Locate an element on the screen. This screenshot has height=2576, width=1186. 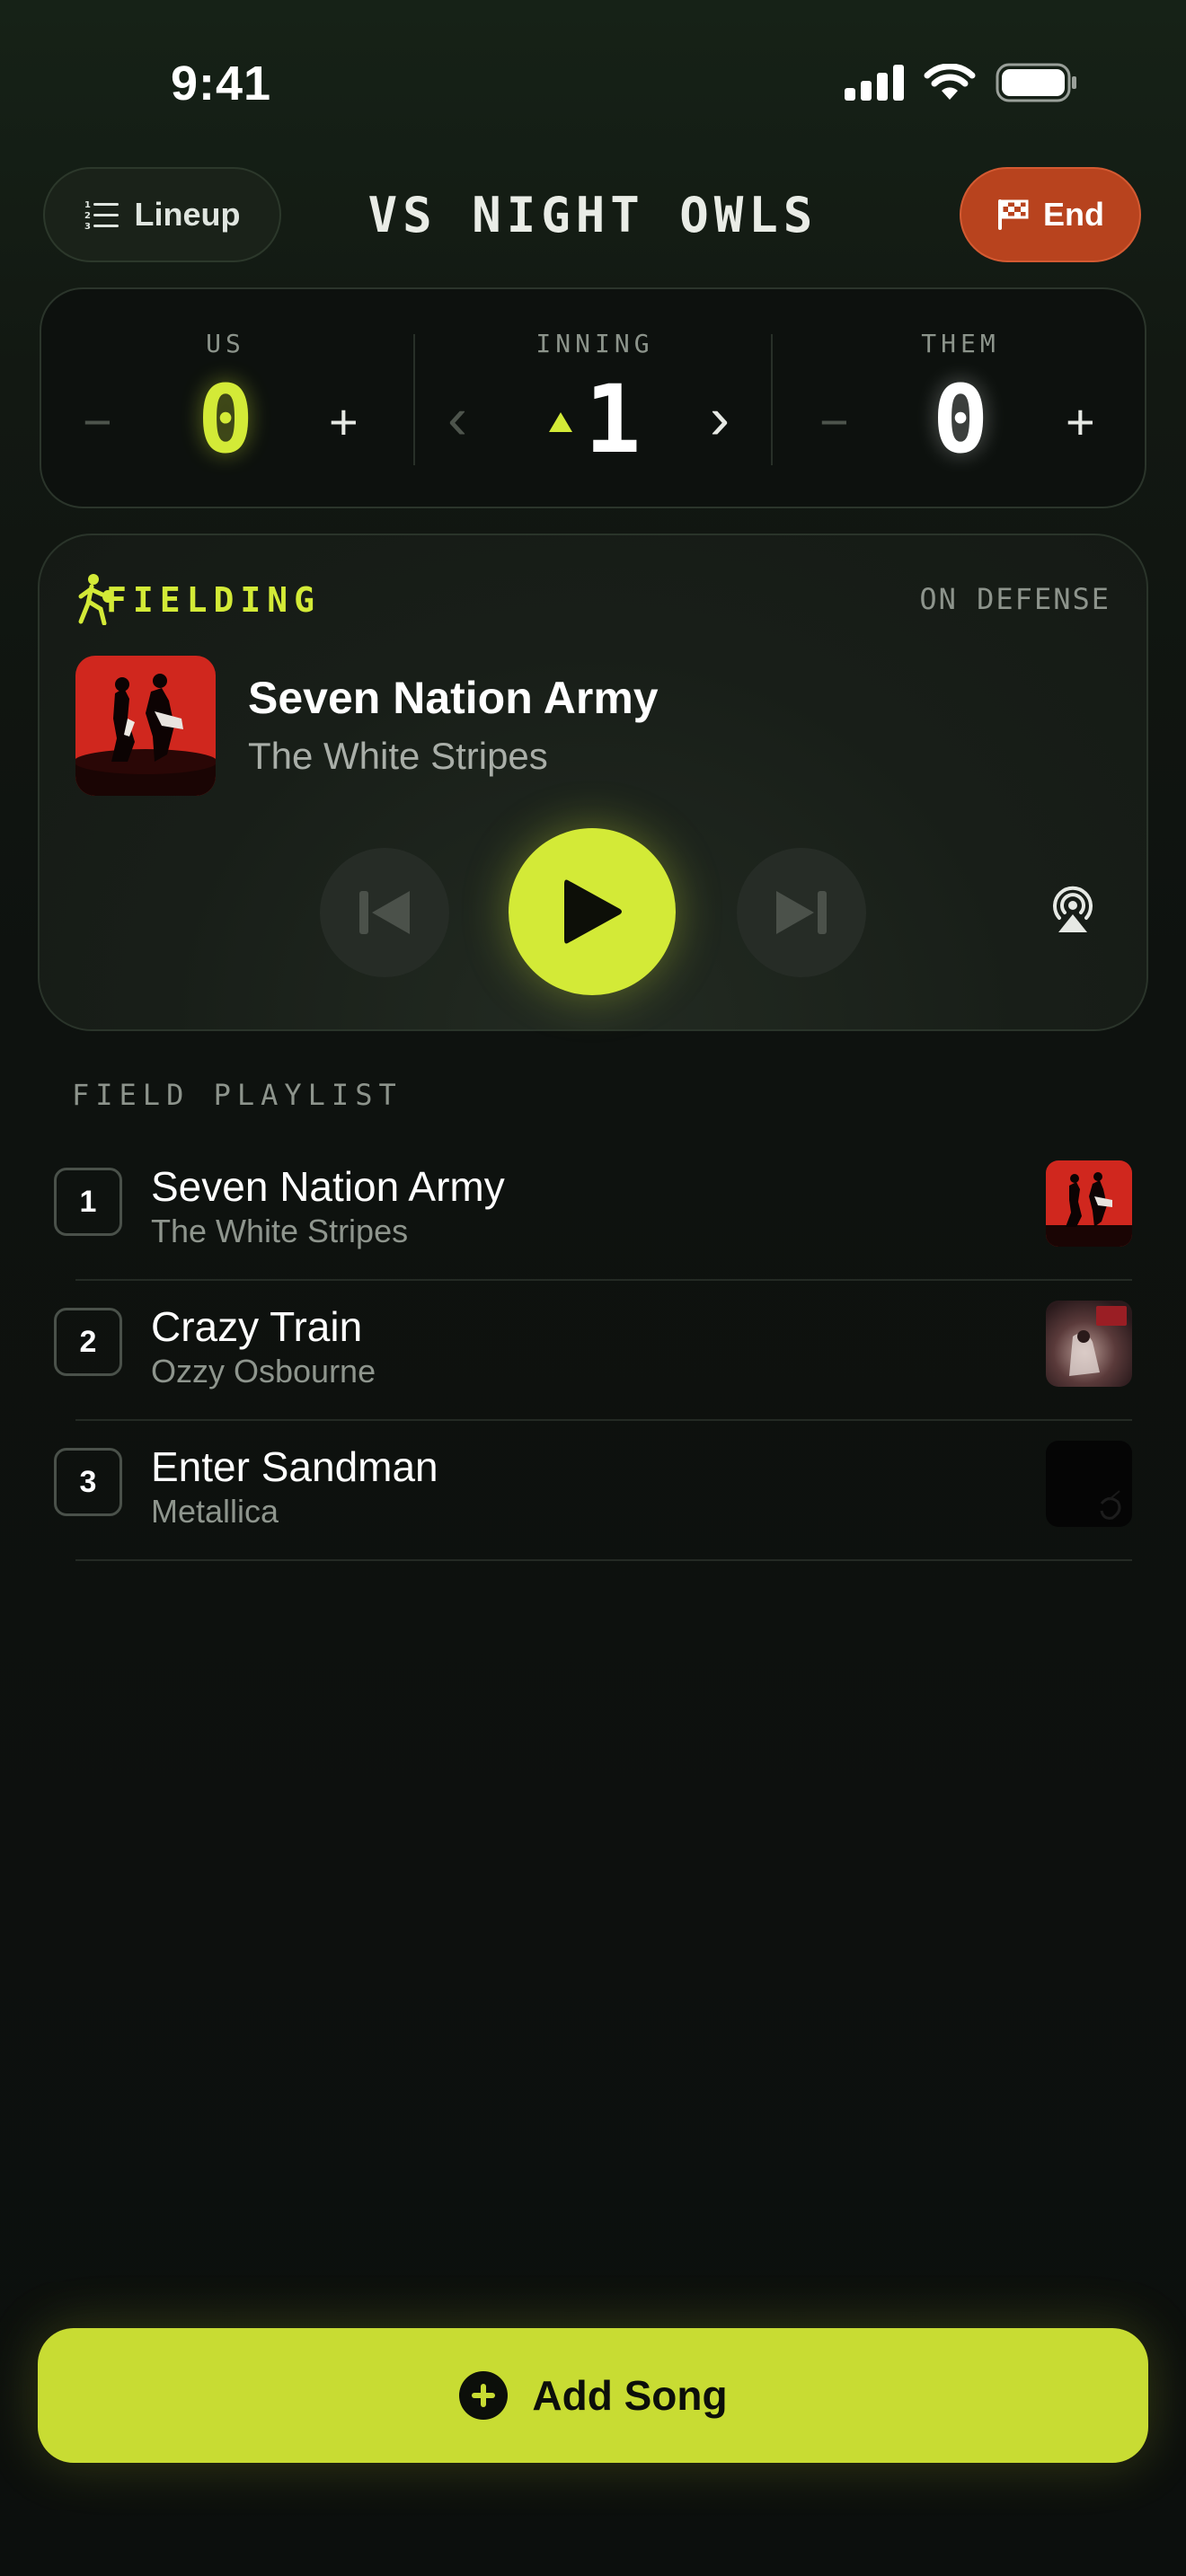
end-game-button: End is located at coordinates (1050, 214).